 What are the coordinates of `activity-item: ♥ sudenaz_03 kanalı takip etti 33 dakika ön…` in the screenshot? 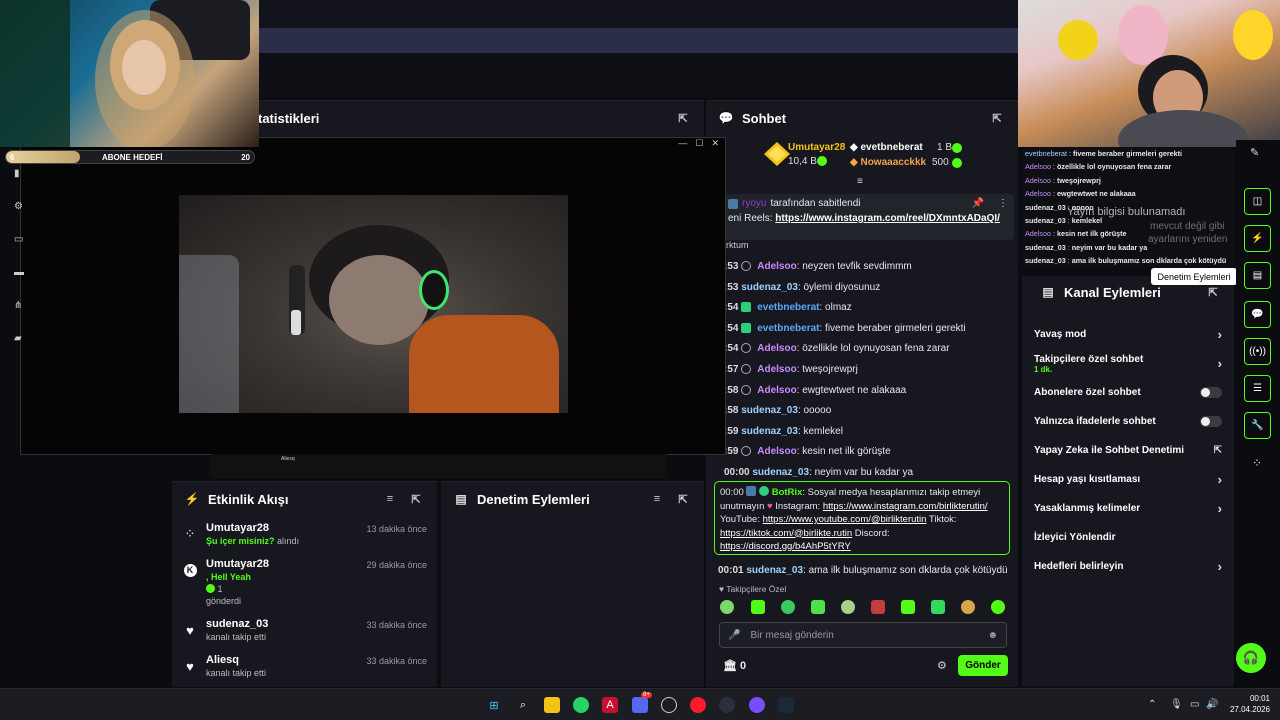 It's located at (304, 630).